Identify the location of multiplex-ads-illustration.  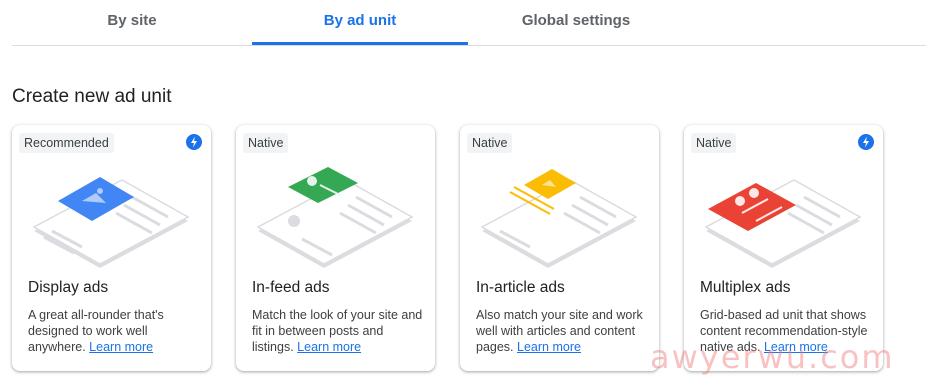
(783, 223).